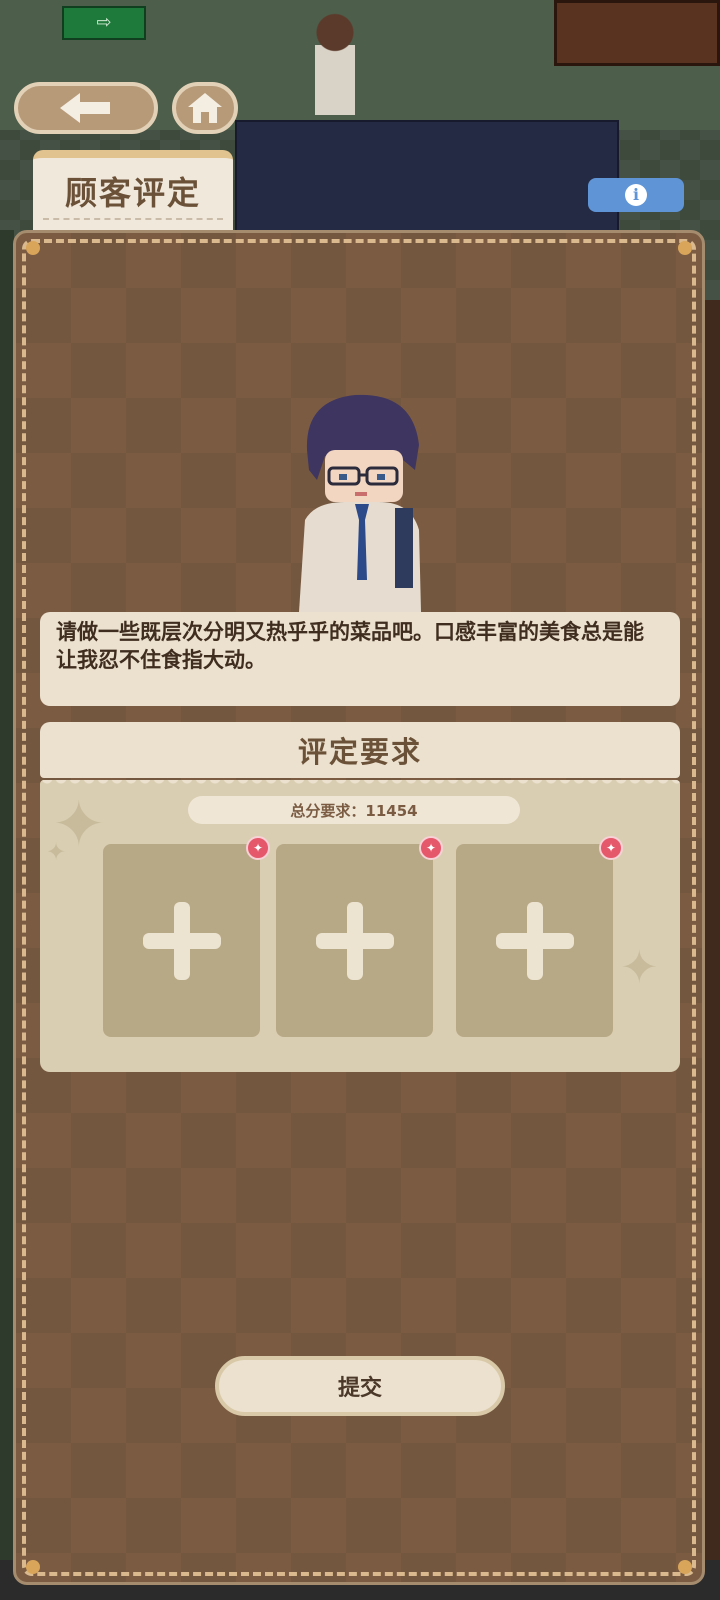  I want to click on scallop-edge, so click(360, 784).